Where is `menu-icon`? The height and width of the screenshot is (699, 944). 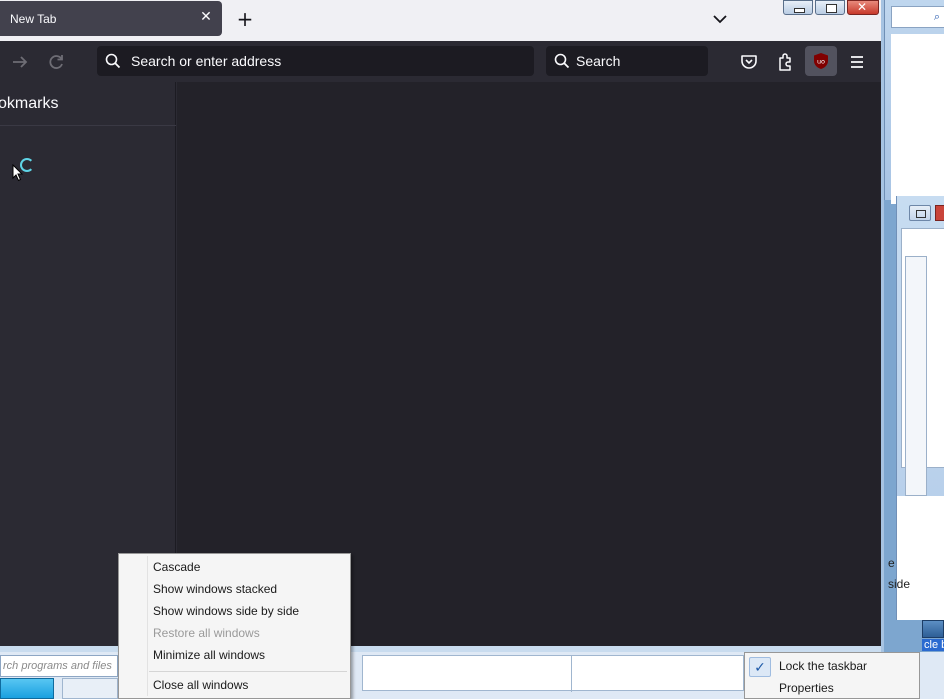
menu-icon is located at coordinates (857, 62).